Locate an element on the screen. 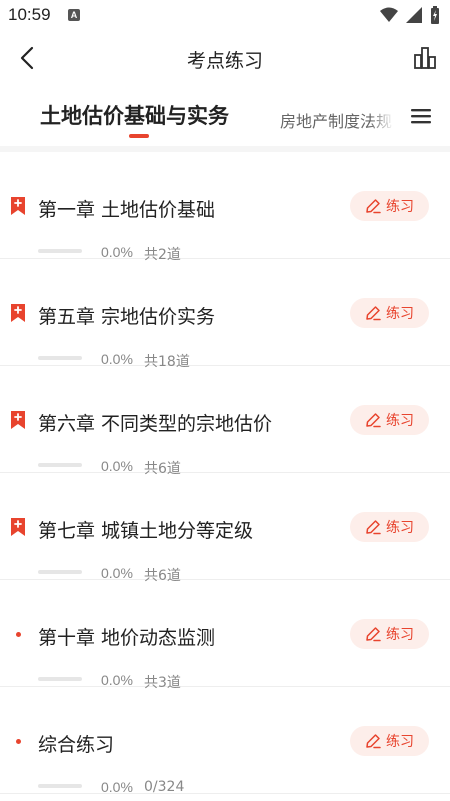 Image resolution: width=450 pixels, height=801 pixels. chapter-list-item: 第一章 土地估价基础 练习 0.0% 共2道 is located at coordinates (225, 207).